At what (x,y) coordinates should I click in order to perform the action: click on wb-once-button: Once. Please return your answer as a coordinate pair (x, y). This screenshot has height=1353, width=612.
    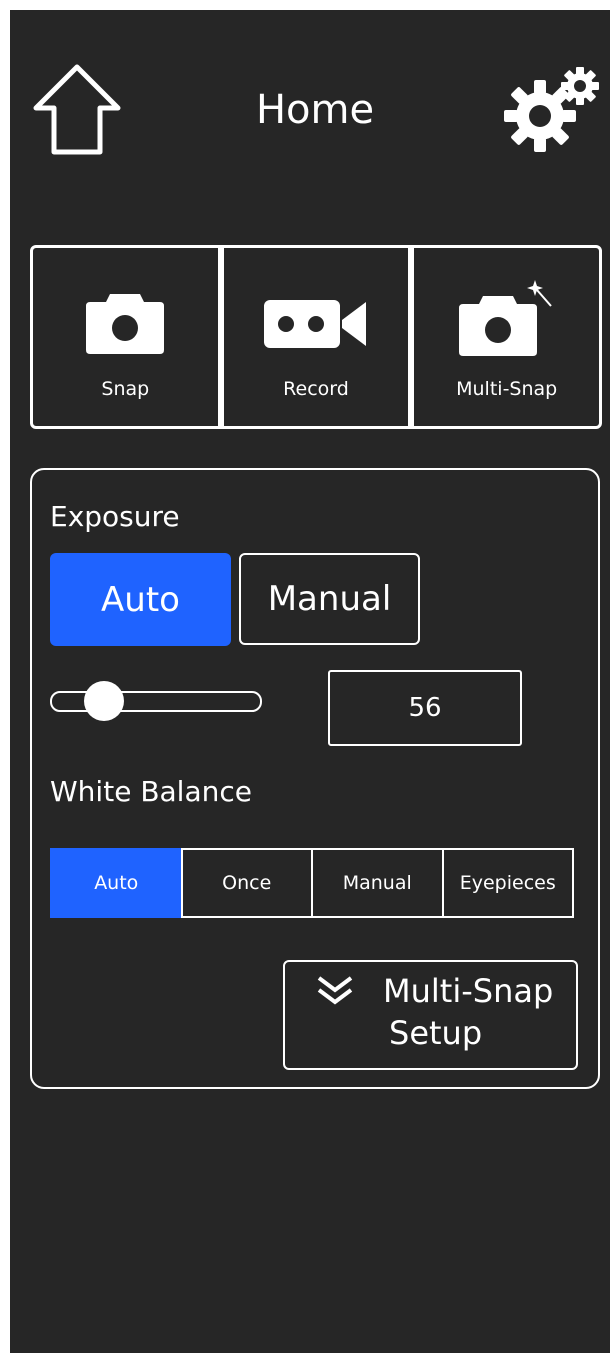
    Looking at the image, I should click on (246, 883).